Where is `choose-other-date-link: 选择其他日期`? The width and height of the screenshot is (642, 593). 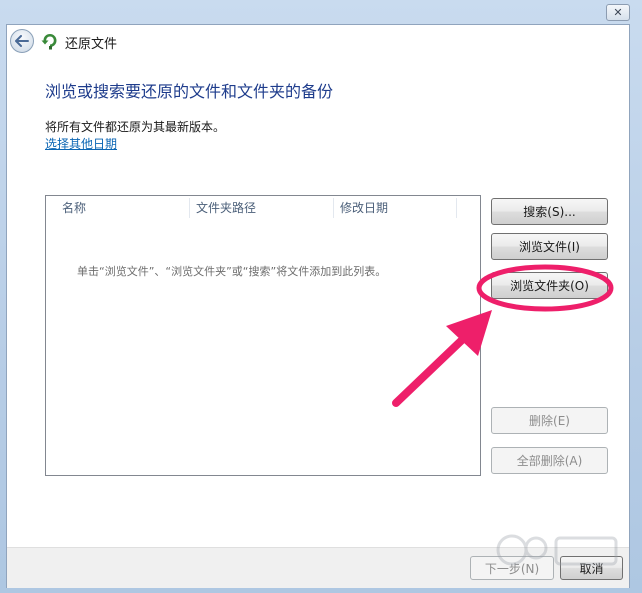 choose-other-date-link: 选择其他日期 is located at coordinates (81, 143).